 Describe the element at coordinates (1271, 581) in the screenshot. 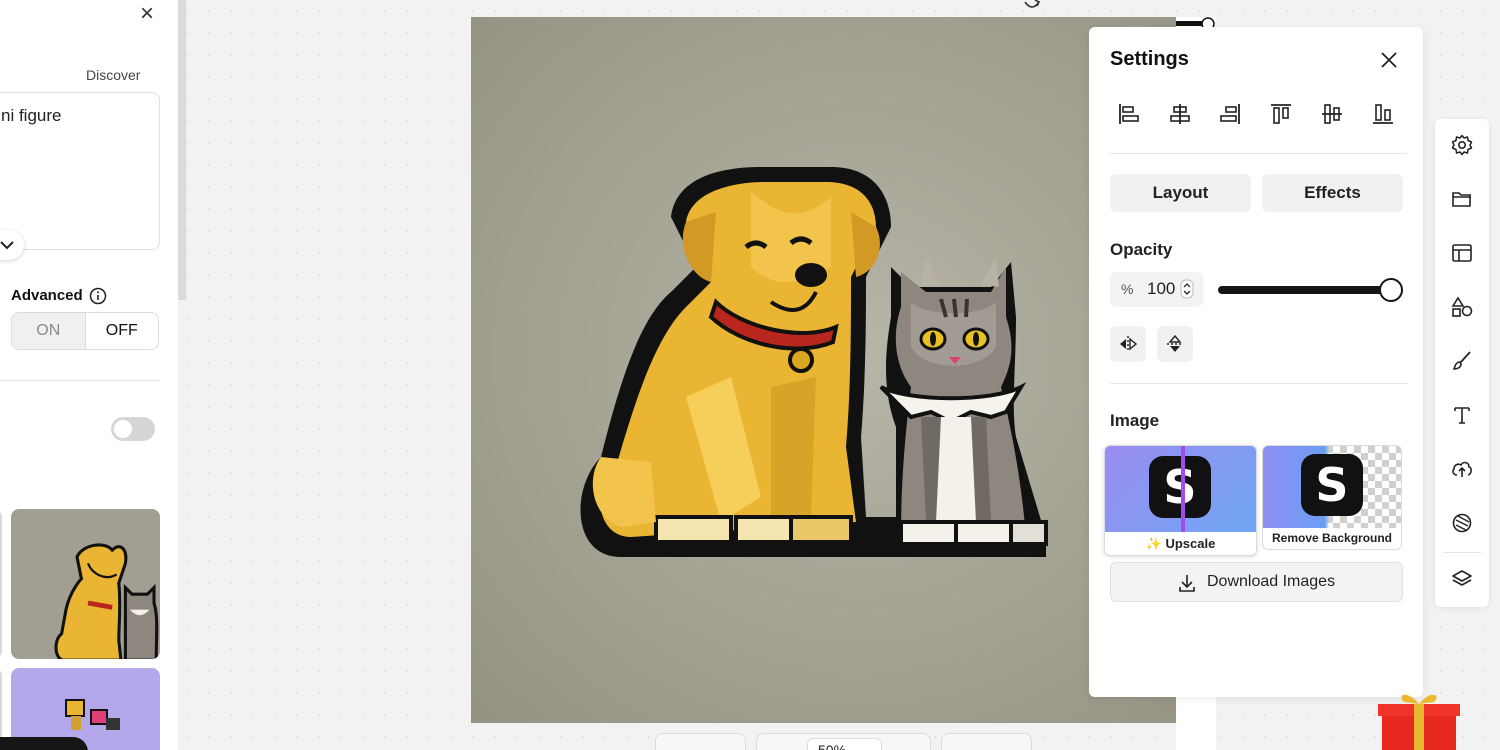

I see `download-label: Download Images` at that location.